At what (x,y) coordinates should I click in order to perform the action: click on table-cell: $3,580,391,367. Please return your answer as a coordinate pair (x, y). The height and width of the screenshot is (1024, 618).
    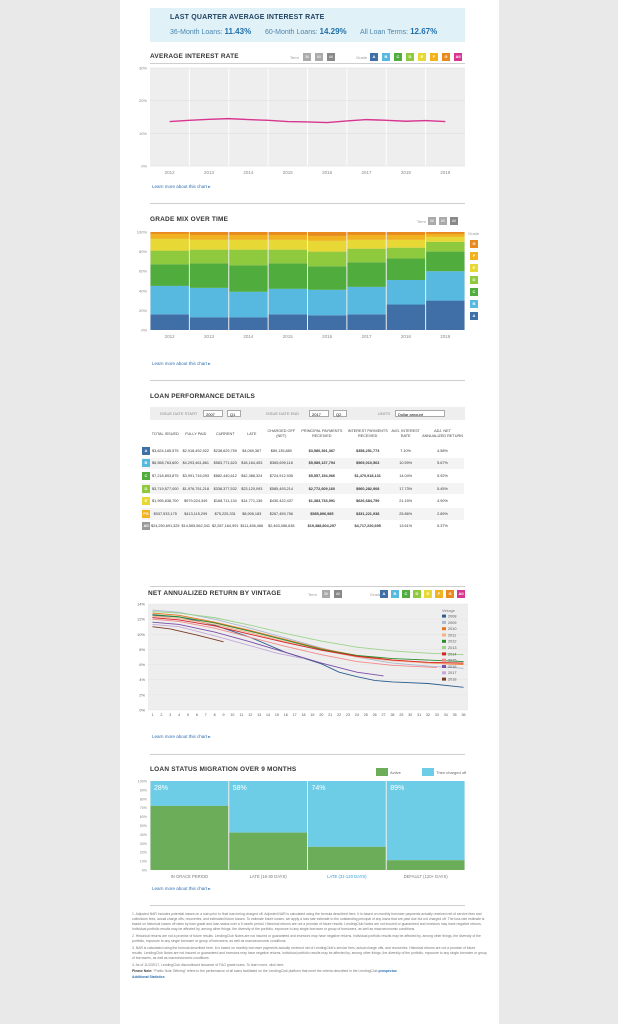
    Looking at the image, I should click on (322, 451).